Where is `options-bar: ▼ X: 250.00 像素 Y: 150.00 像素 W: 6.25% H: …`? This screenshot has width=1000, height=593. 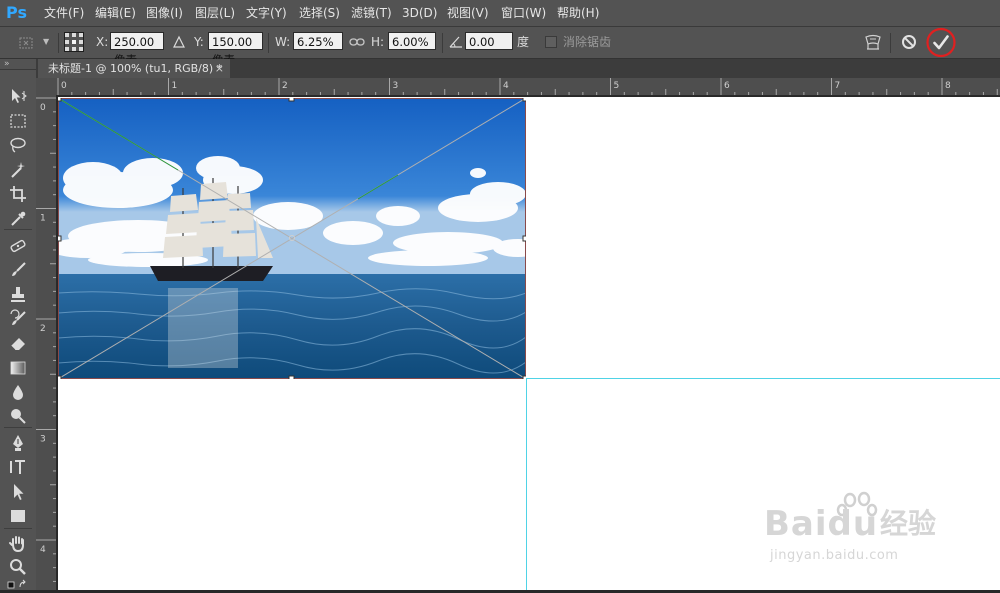 options-bar: ▼ X: 250.00 像素 Y: 150.00 像素 W: 6.25% H: … is located at coordinates (500, 47).